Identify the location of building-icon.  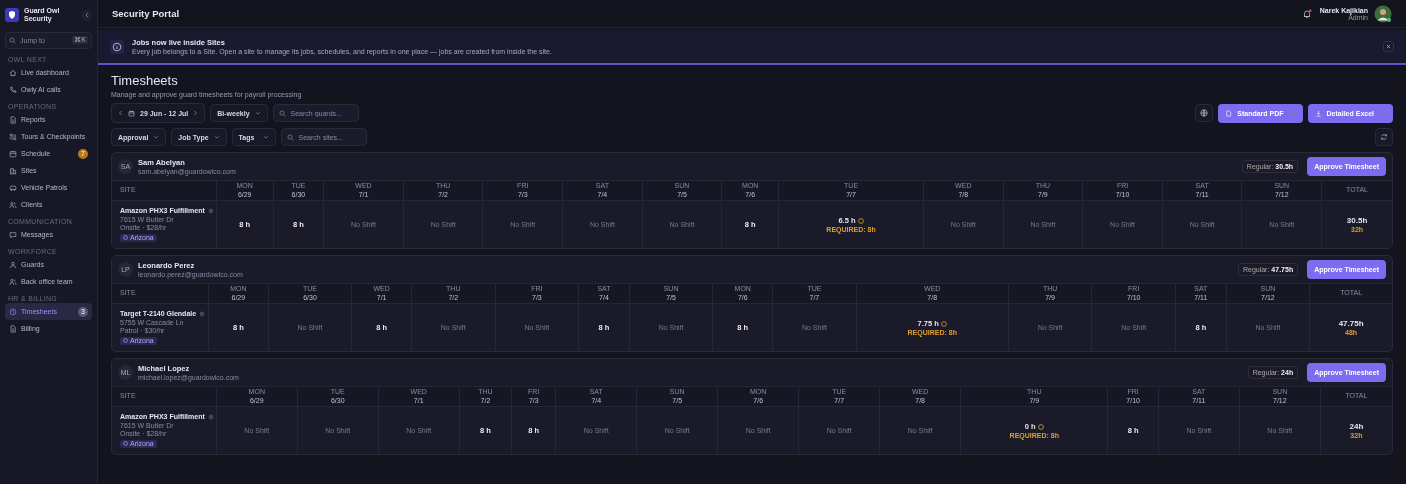
(13, 170).